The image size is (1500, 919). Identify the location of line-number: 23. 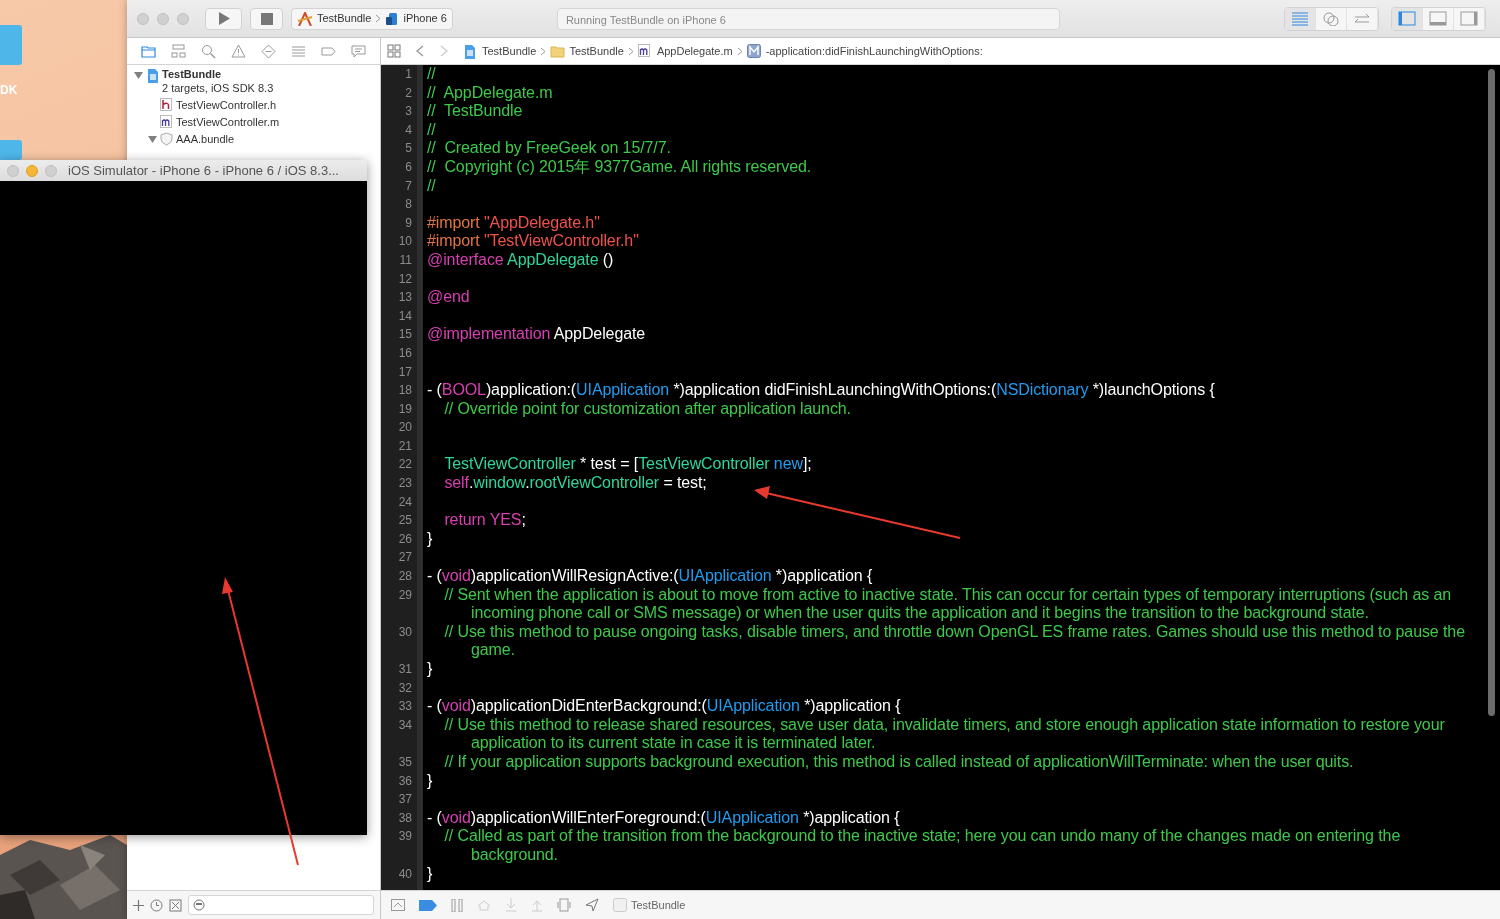
(405, 484).